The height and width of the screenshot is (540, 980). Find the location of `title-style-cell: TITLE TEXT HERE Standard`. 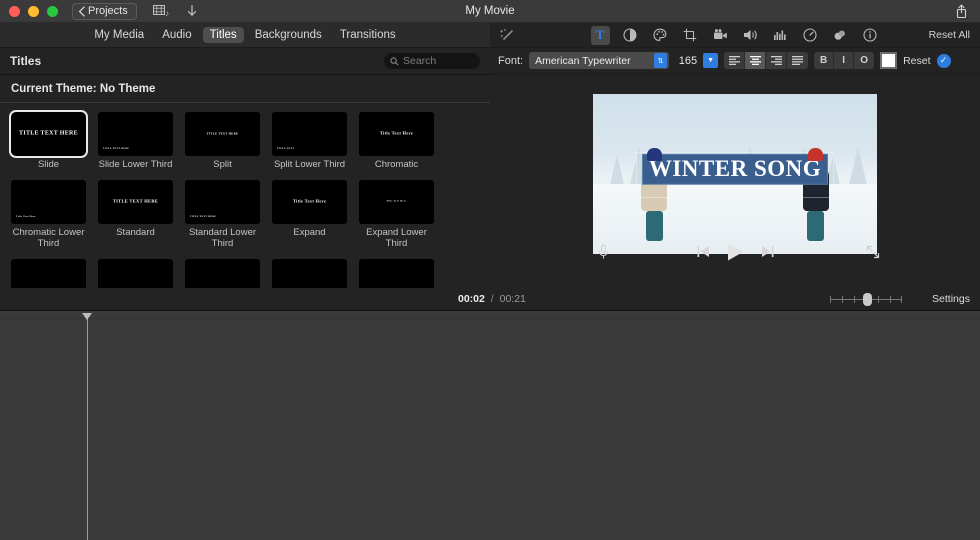

title-style-cell: TITLE TEXT HERE Standard is located at coordinates (135, 214).